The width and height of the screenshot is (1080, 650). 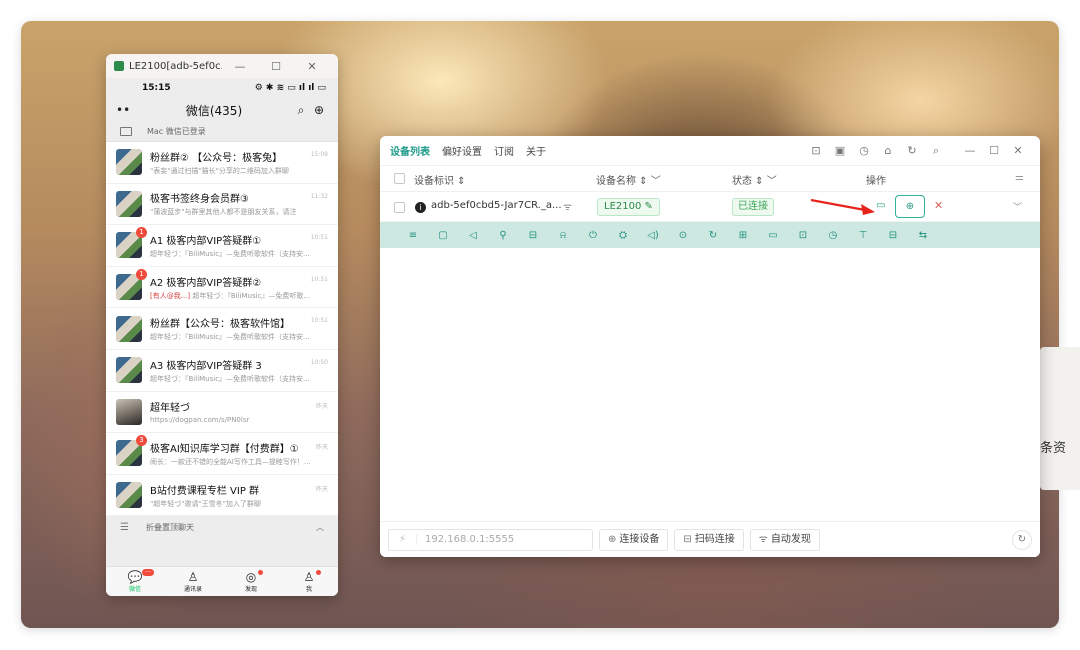 What do you see at coordinates (193, 581) in the screenshot?
I see `tab-contacts: ♙ 通讯录` at bounding box center [193, 581].